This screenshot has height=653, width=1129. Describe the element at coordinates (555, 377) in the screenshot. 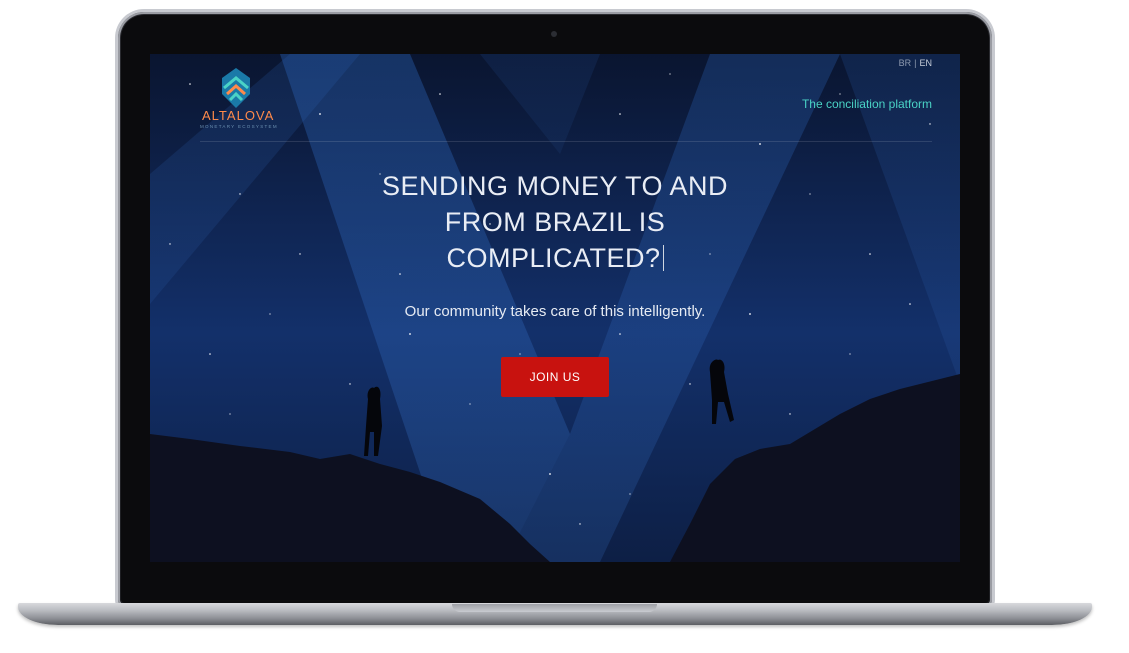

I see `join-us-button: JOIN US` at that location.